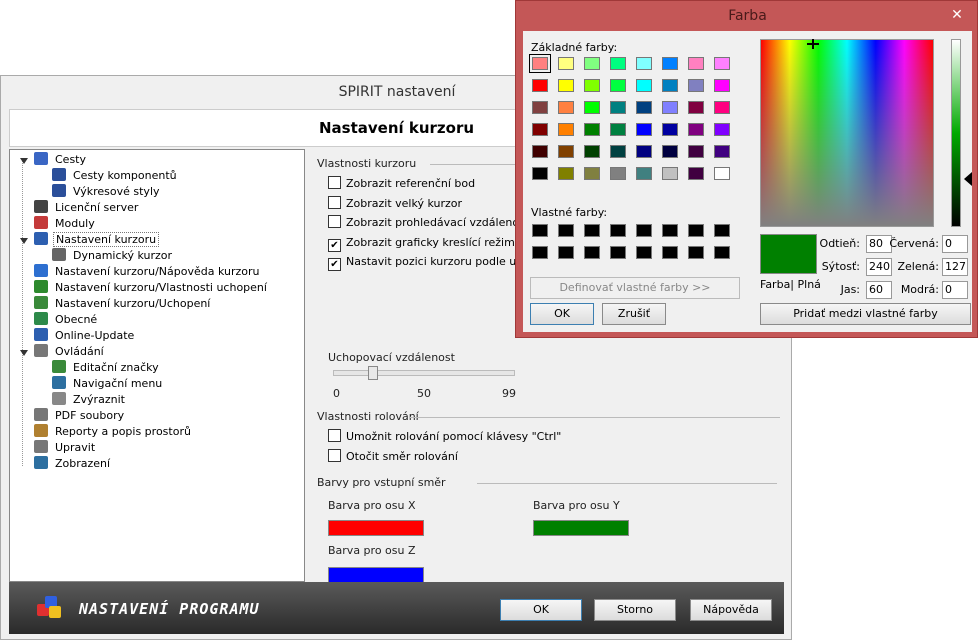 The width and height of the screenshot is (978, 640). What do you see at coordinates (65, 448) in the screenshot?
I see `tree-item: Upravit` at bounding box center [65, 448].